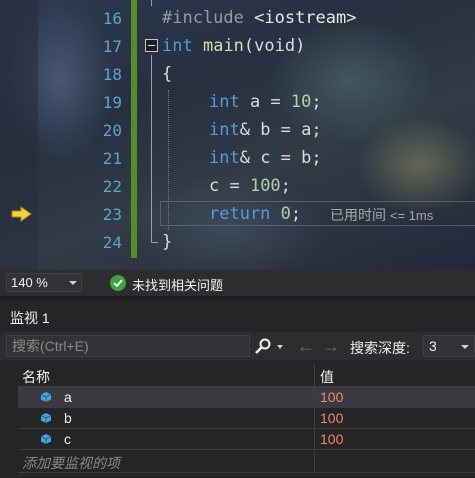 Image resolution: width=475 pixels, height=478 pixels. I want to click on code-line-19: int a = 10;, so click(265, 102).